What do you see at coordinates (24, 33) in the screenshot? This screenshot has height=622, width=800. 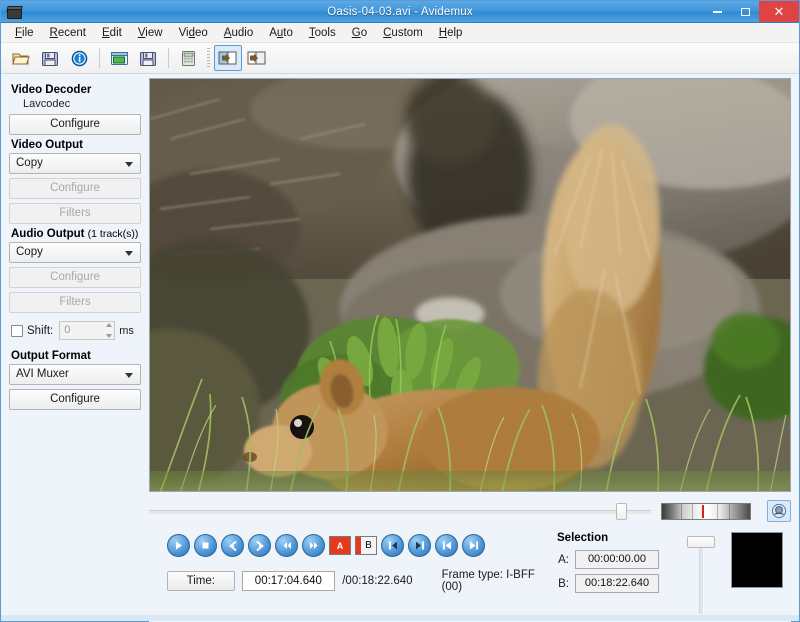 I see `menu-file: File` at bounding box center [24, 33].